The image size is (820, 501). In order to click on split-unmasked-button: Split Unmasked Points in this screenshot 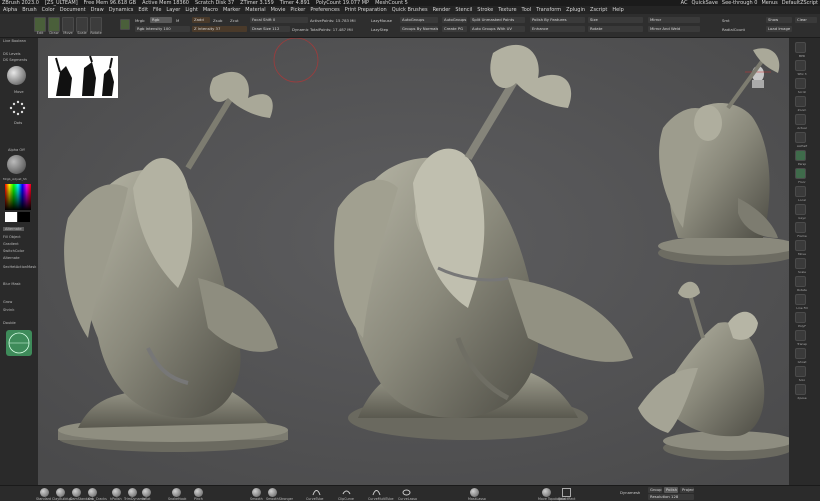, I will do `click(497, 20)`.